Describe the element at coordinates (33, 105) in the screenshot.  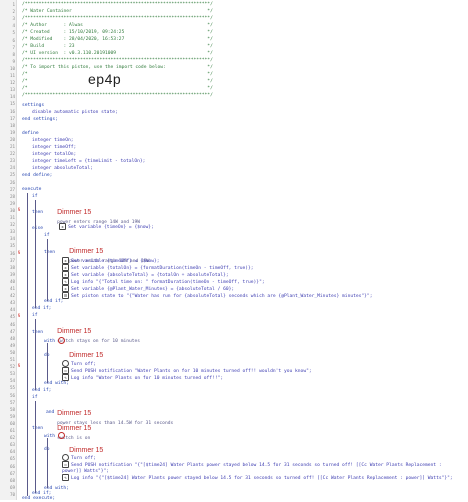
I see `settings-keyword: settings` at that location.